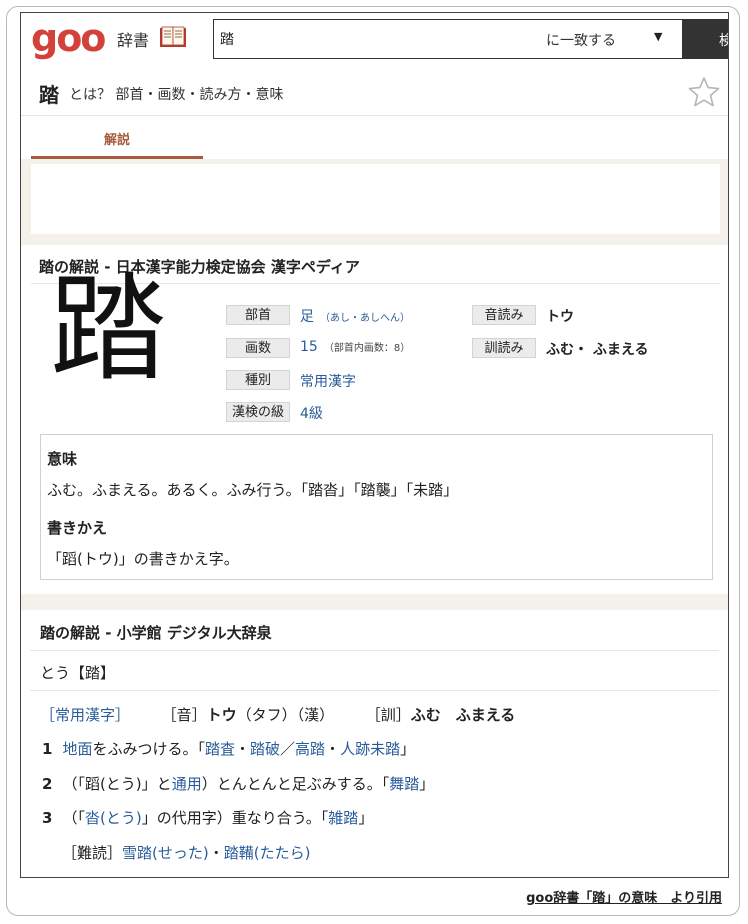 The height and width of the screenshot is (924, 748). What do you see at coordinates (560, 317) in the screenshot?
I see `on-yomi-value: トウ` at bounding box center [560, 317].